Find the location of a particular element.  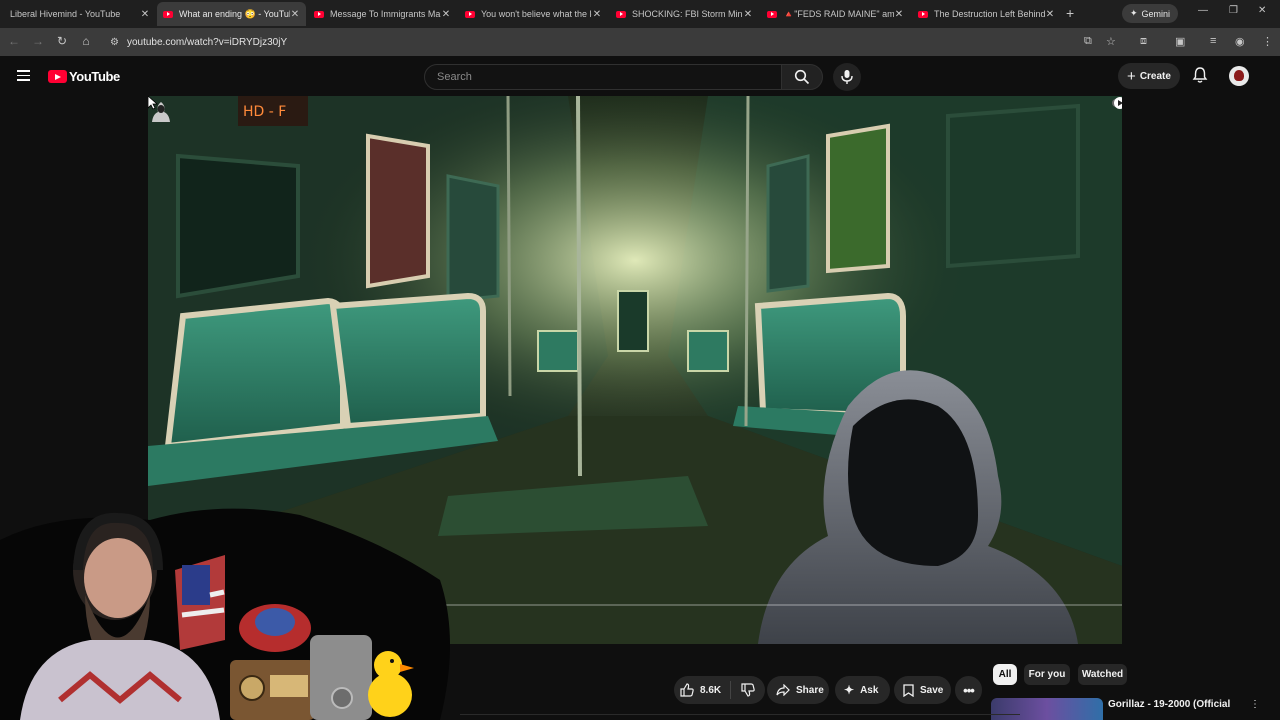

tab-title: You won't believe what the le is located at coordinates (536, 14).